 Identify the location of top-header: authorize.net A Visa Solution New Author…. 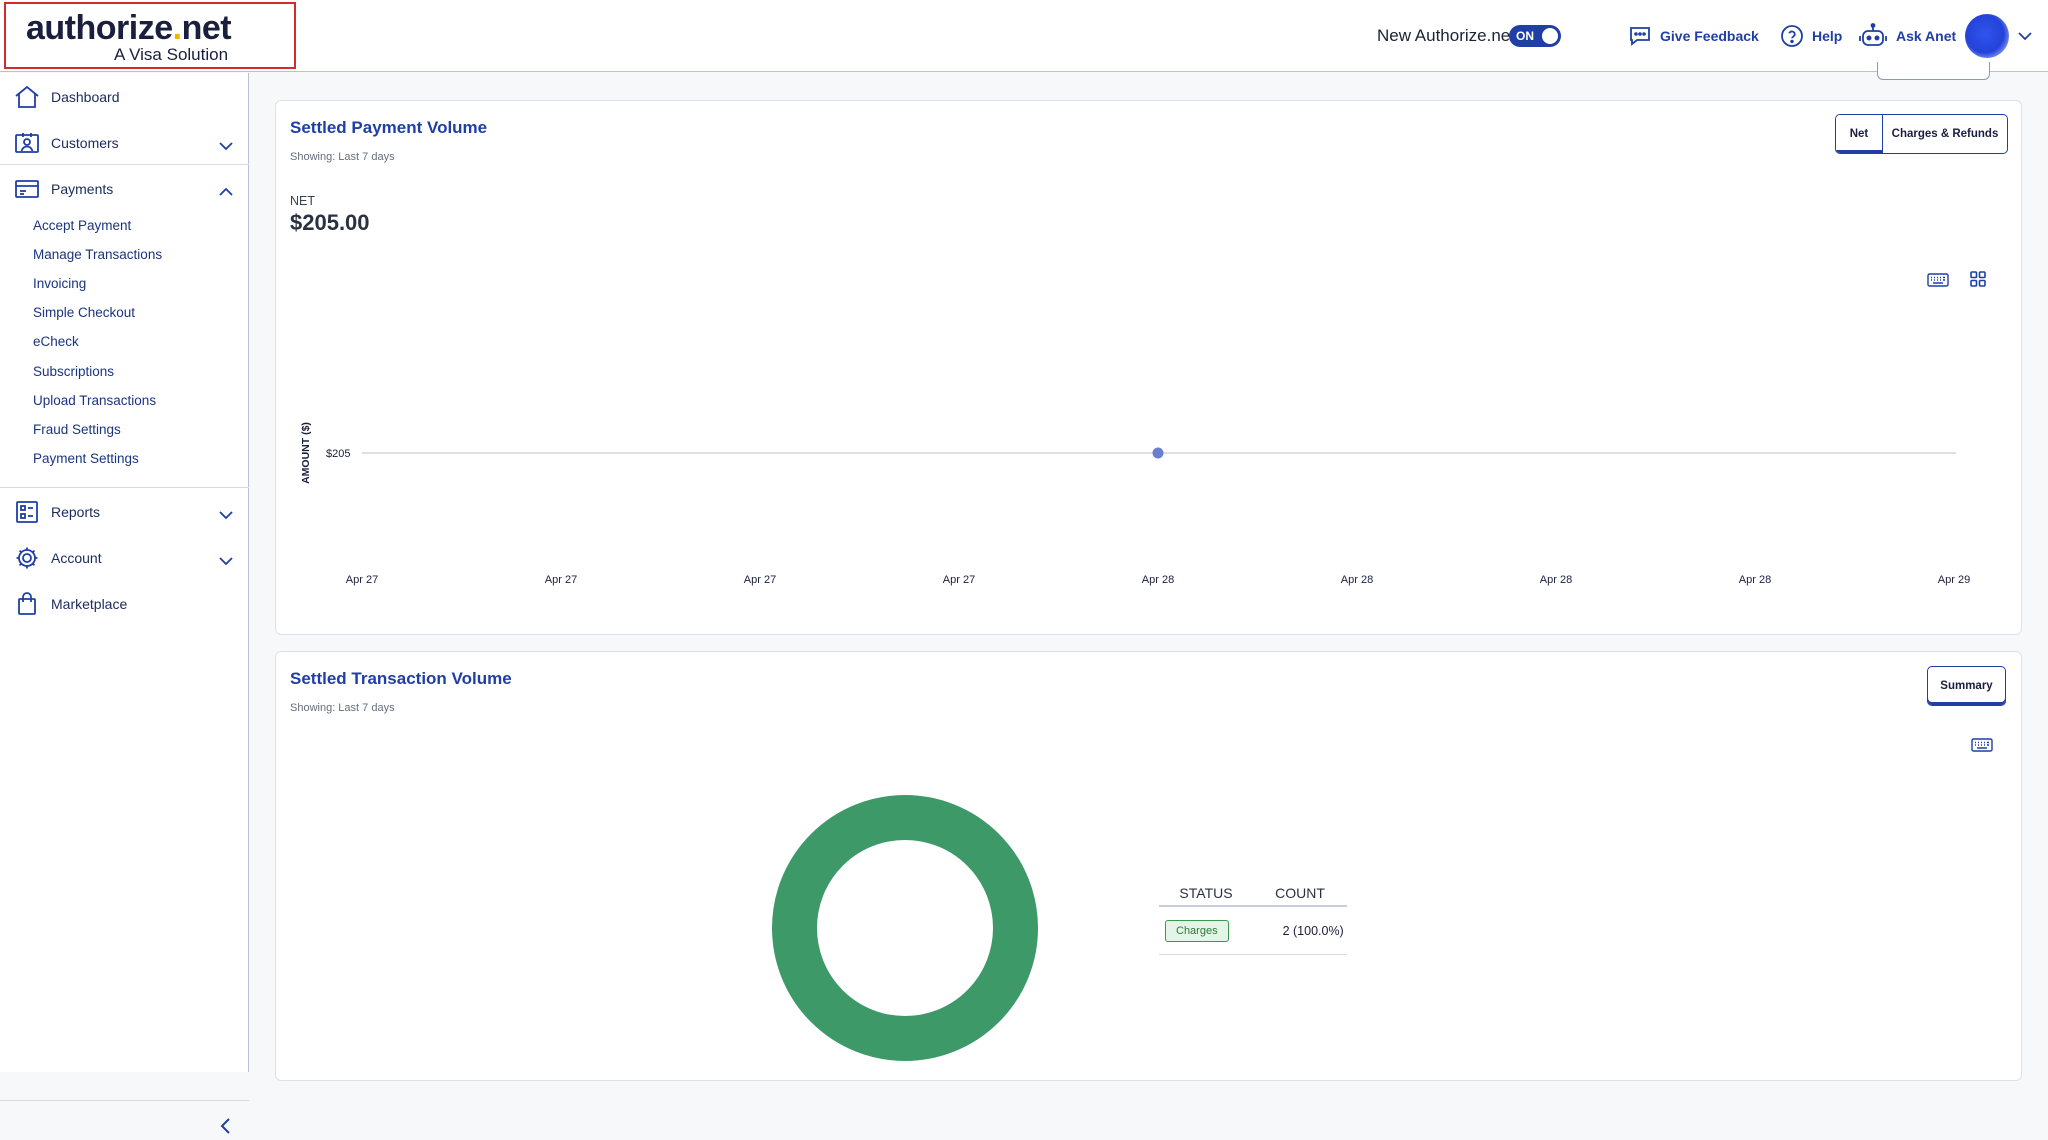
(1024, 36).